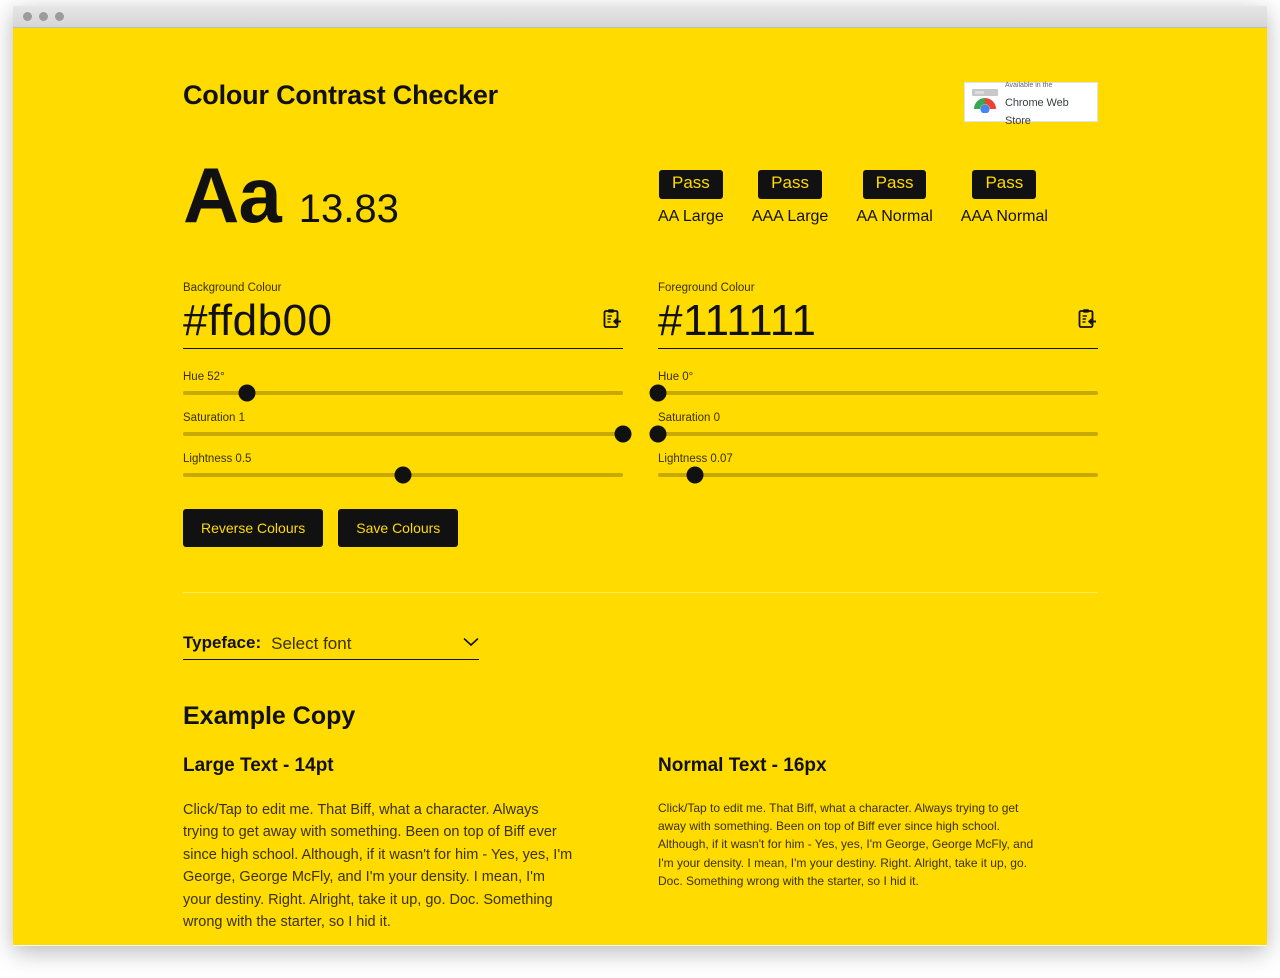 This screenshot has width=1280, height=978. I want to click on chrome-badge-text: Available in the Chrome Web Store, so click(1047, 101).